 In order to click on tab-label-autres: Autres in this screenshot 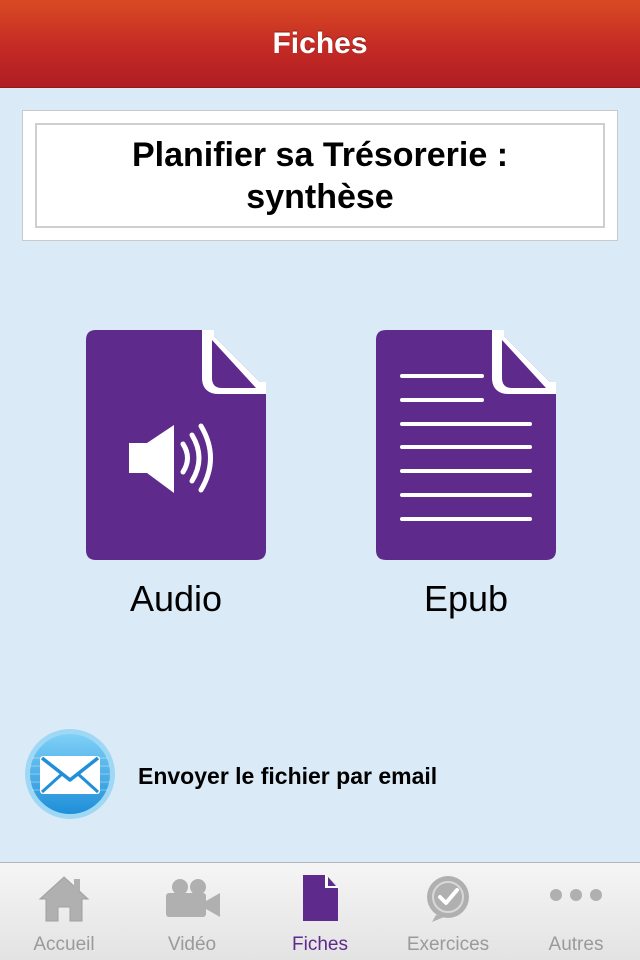, I will do `click(576, 944)`.